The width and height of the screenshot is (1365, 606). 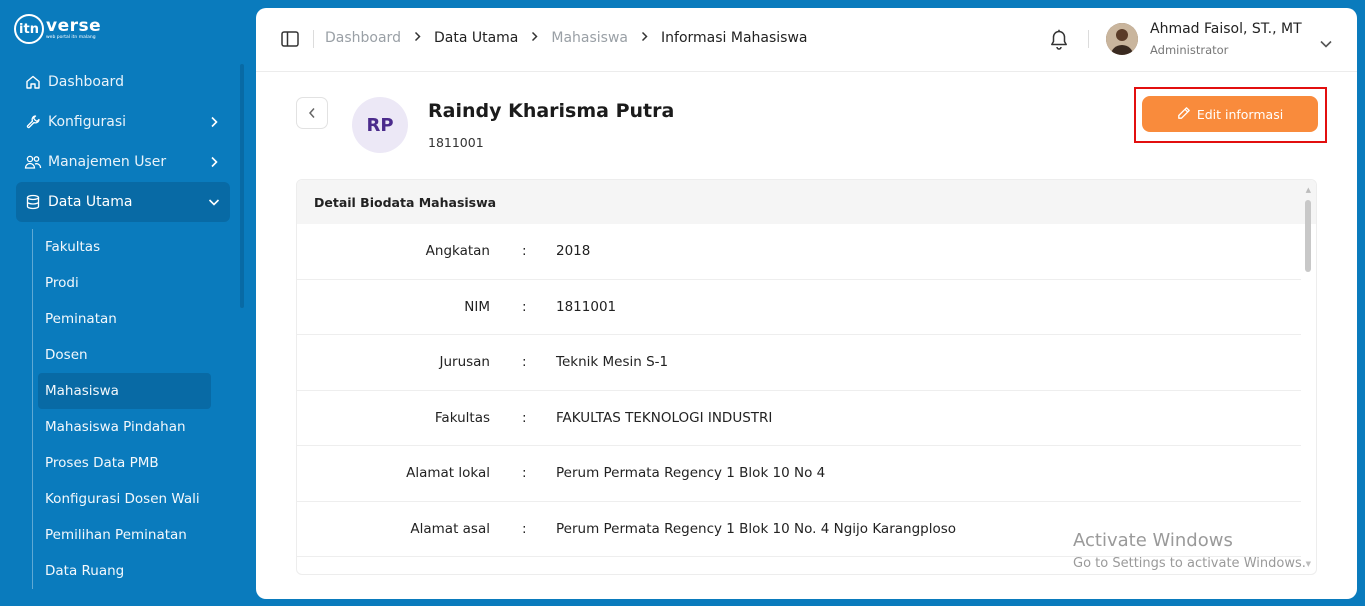 I want to click on sidebar-item-dashboard: Dashboard, so click(x=123, y=82).